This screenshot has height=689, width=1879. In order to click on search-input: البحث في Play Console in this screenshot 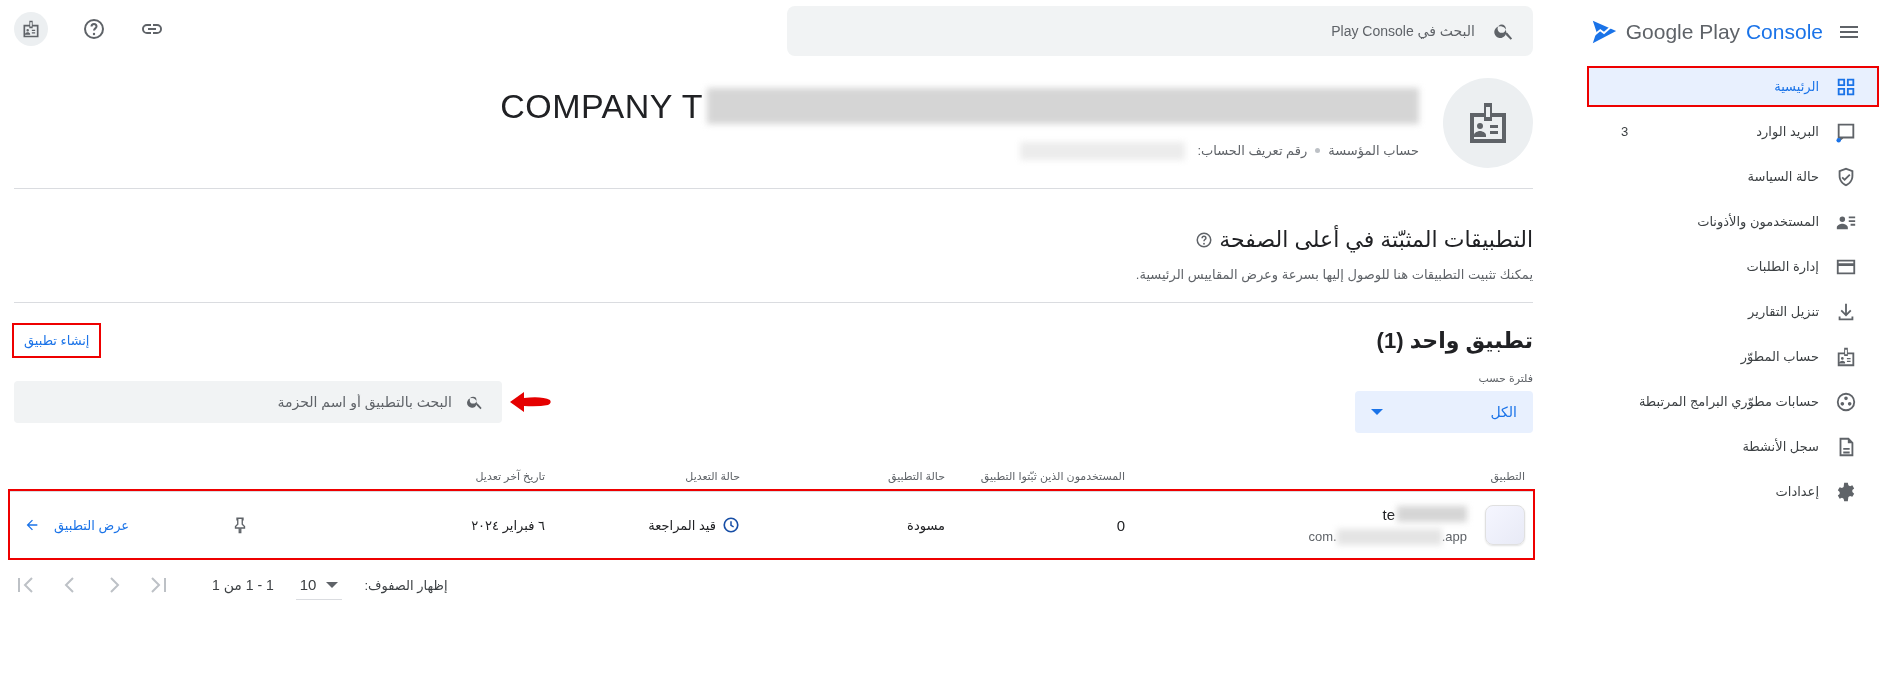, I will do `click(1141, 31)`.